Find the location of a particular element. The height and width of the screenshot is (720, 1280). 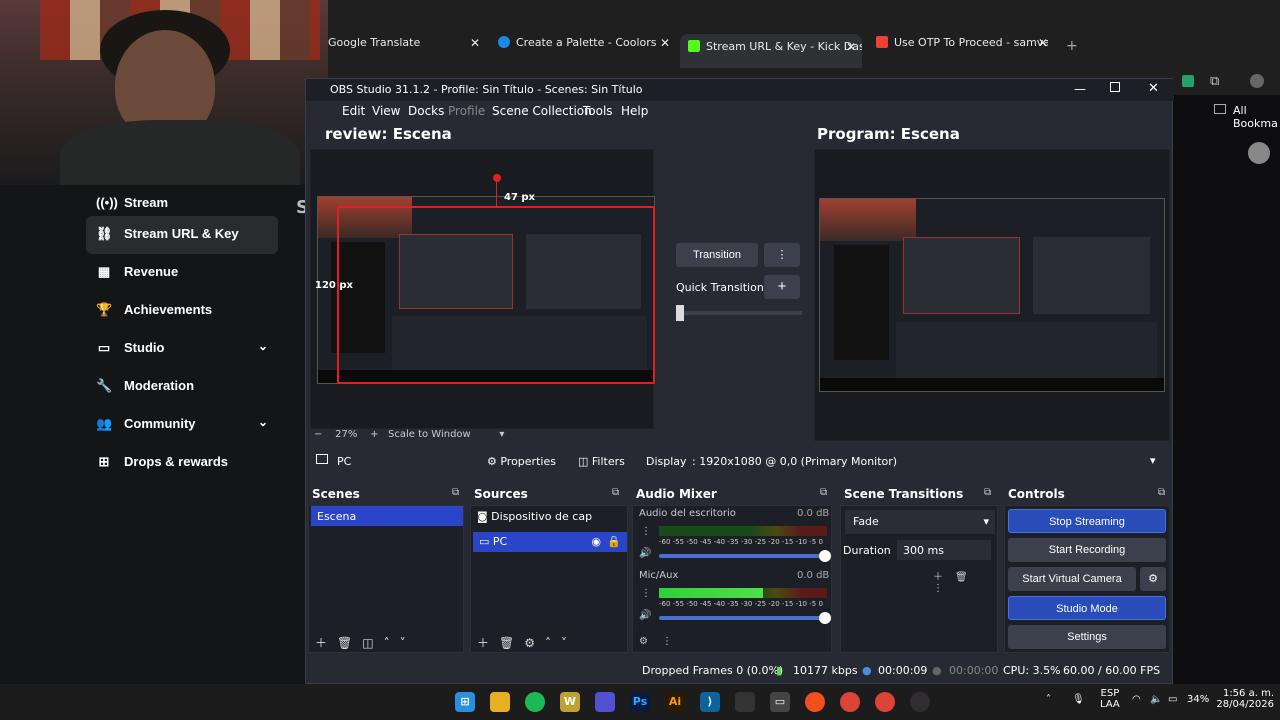

sidebar-item-achievements: 🏆 Achievements is located at coordinates (182, 311).